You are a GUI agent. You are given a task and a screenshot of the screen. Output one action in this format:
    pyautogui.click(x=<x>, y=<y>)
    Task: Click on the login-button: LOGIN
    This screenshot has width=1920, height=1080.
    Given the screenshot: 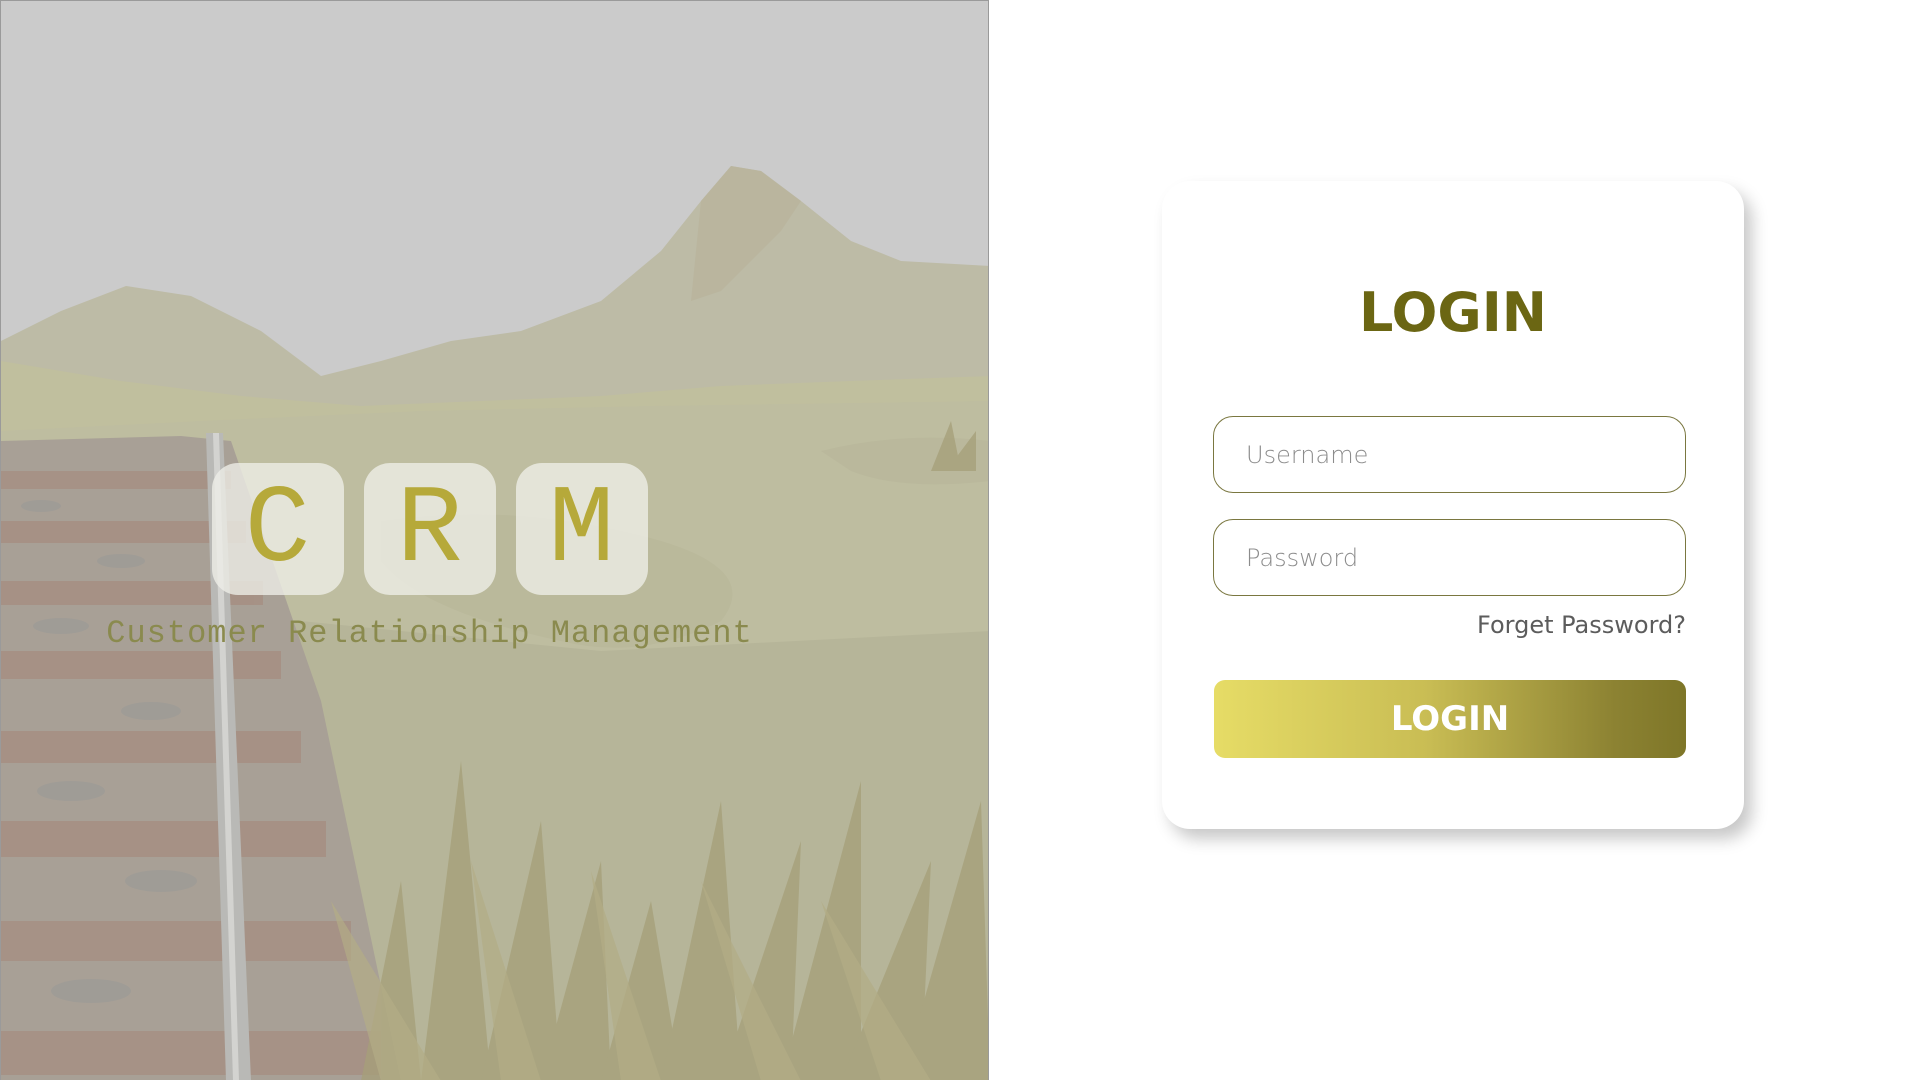 What is the action you would take?
    pyautogui.click(x=1450, y=719)
    